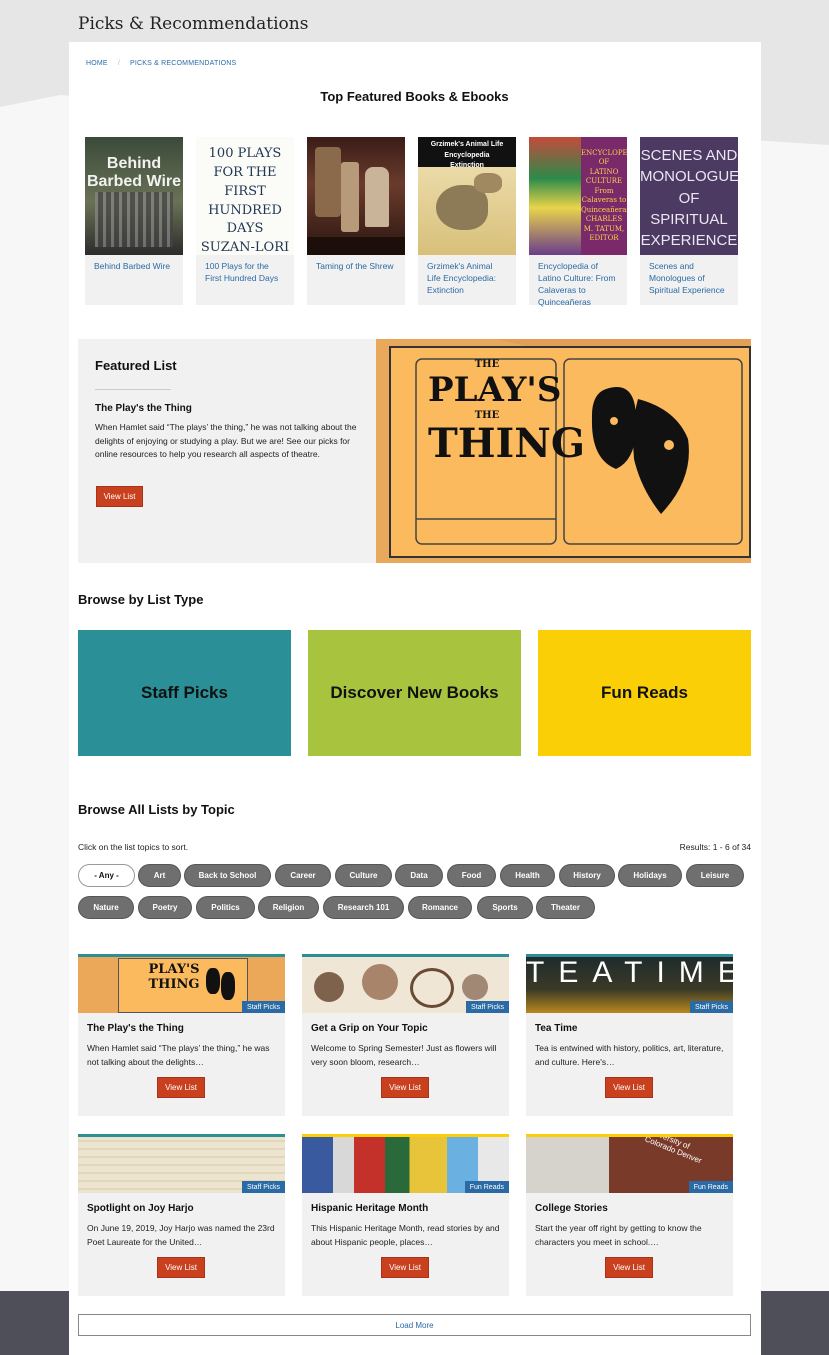  I want to click on topic-pill: Politics, so click(225, 907).